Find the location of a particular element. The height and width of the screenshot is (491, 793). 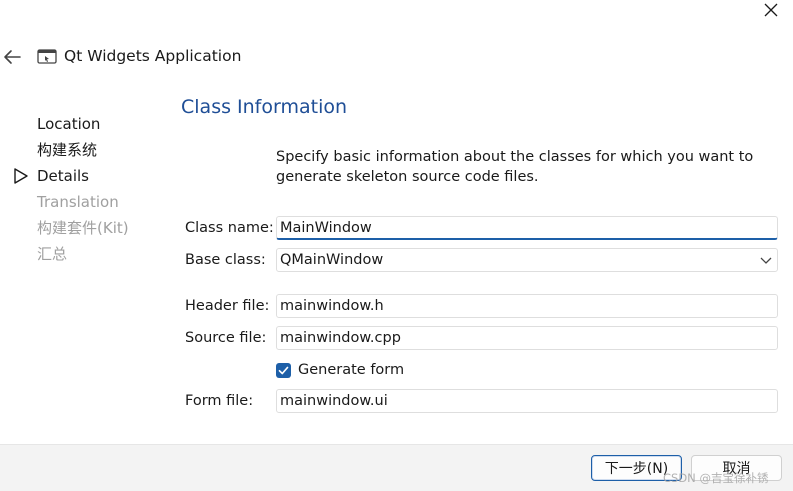

class-name-label: Class name: is located at coordinates (229, 228).